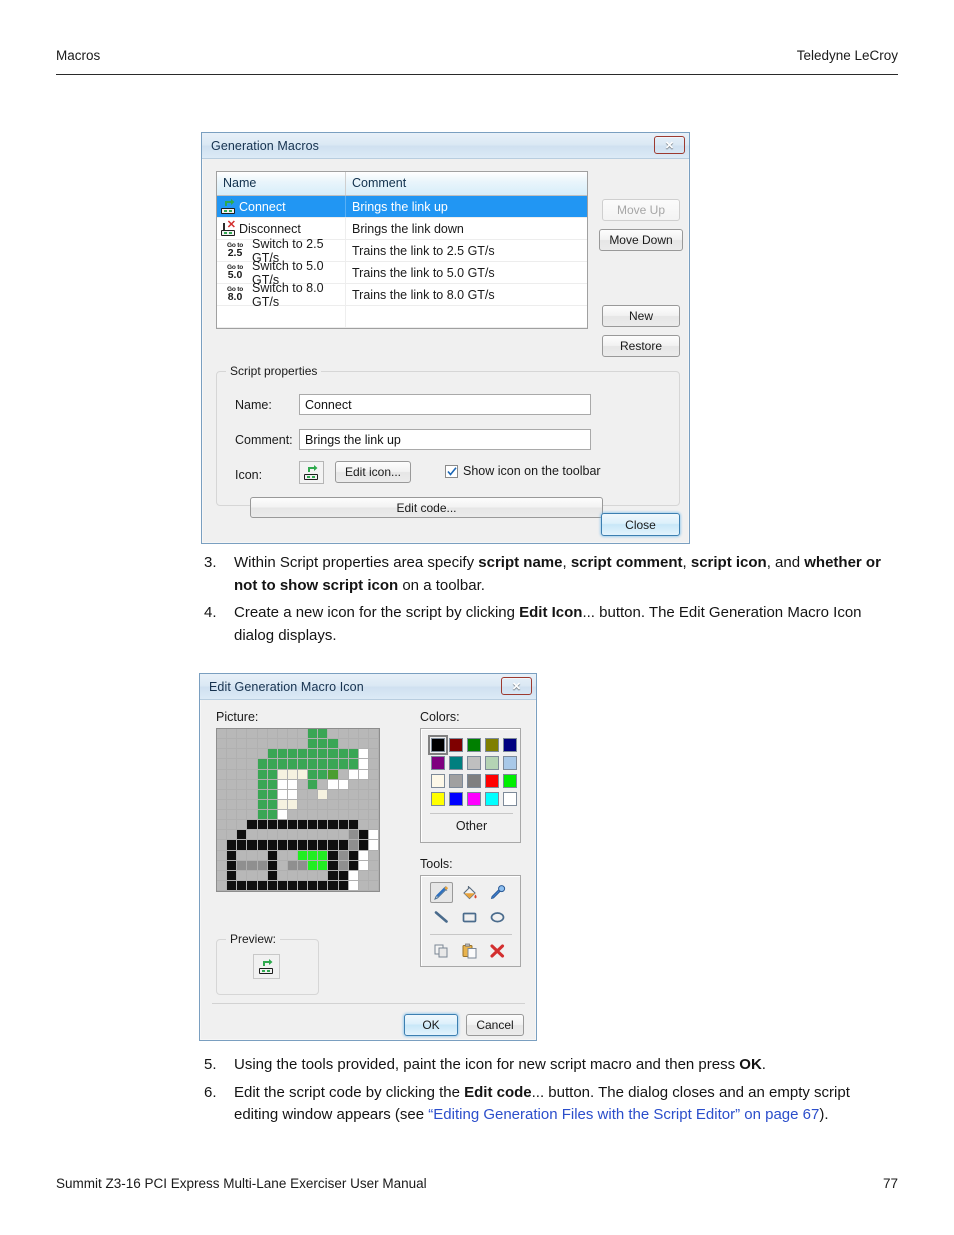 This screenshot has width=954, height=1235. I want to click on name-input: Connect, so click(445, 404).